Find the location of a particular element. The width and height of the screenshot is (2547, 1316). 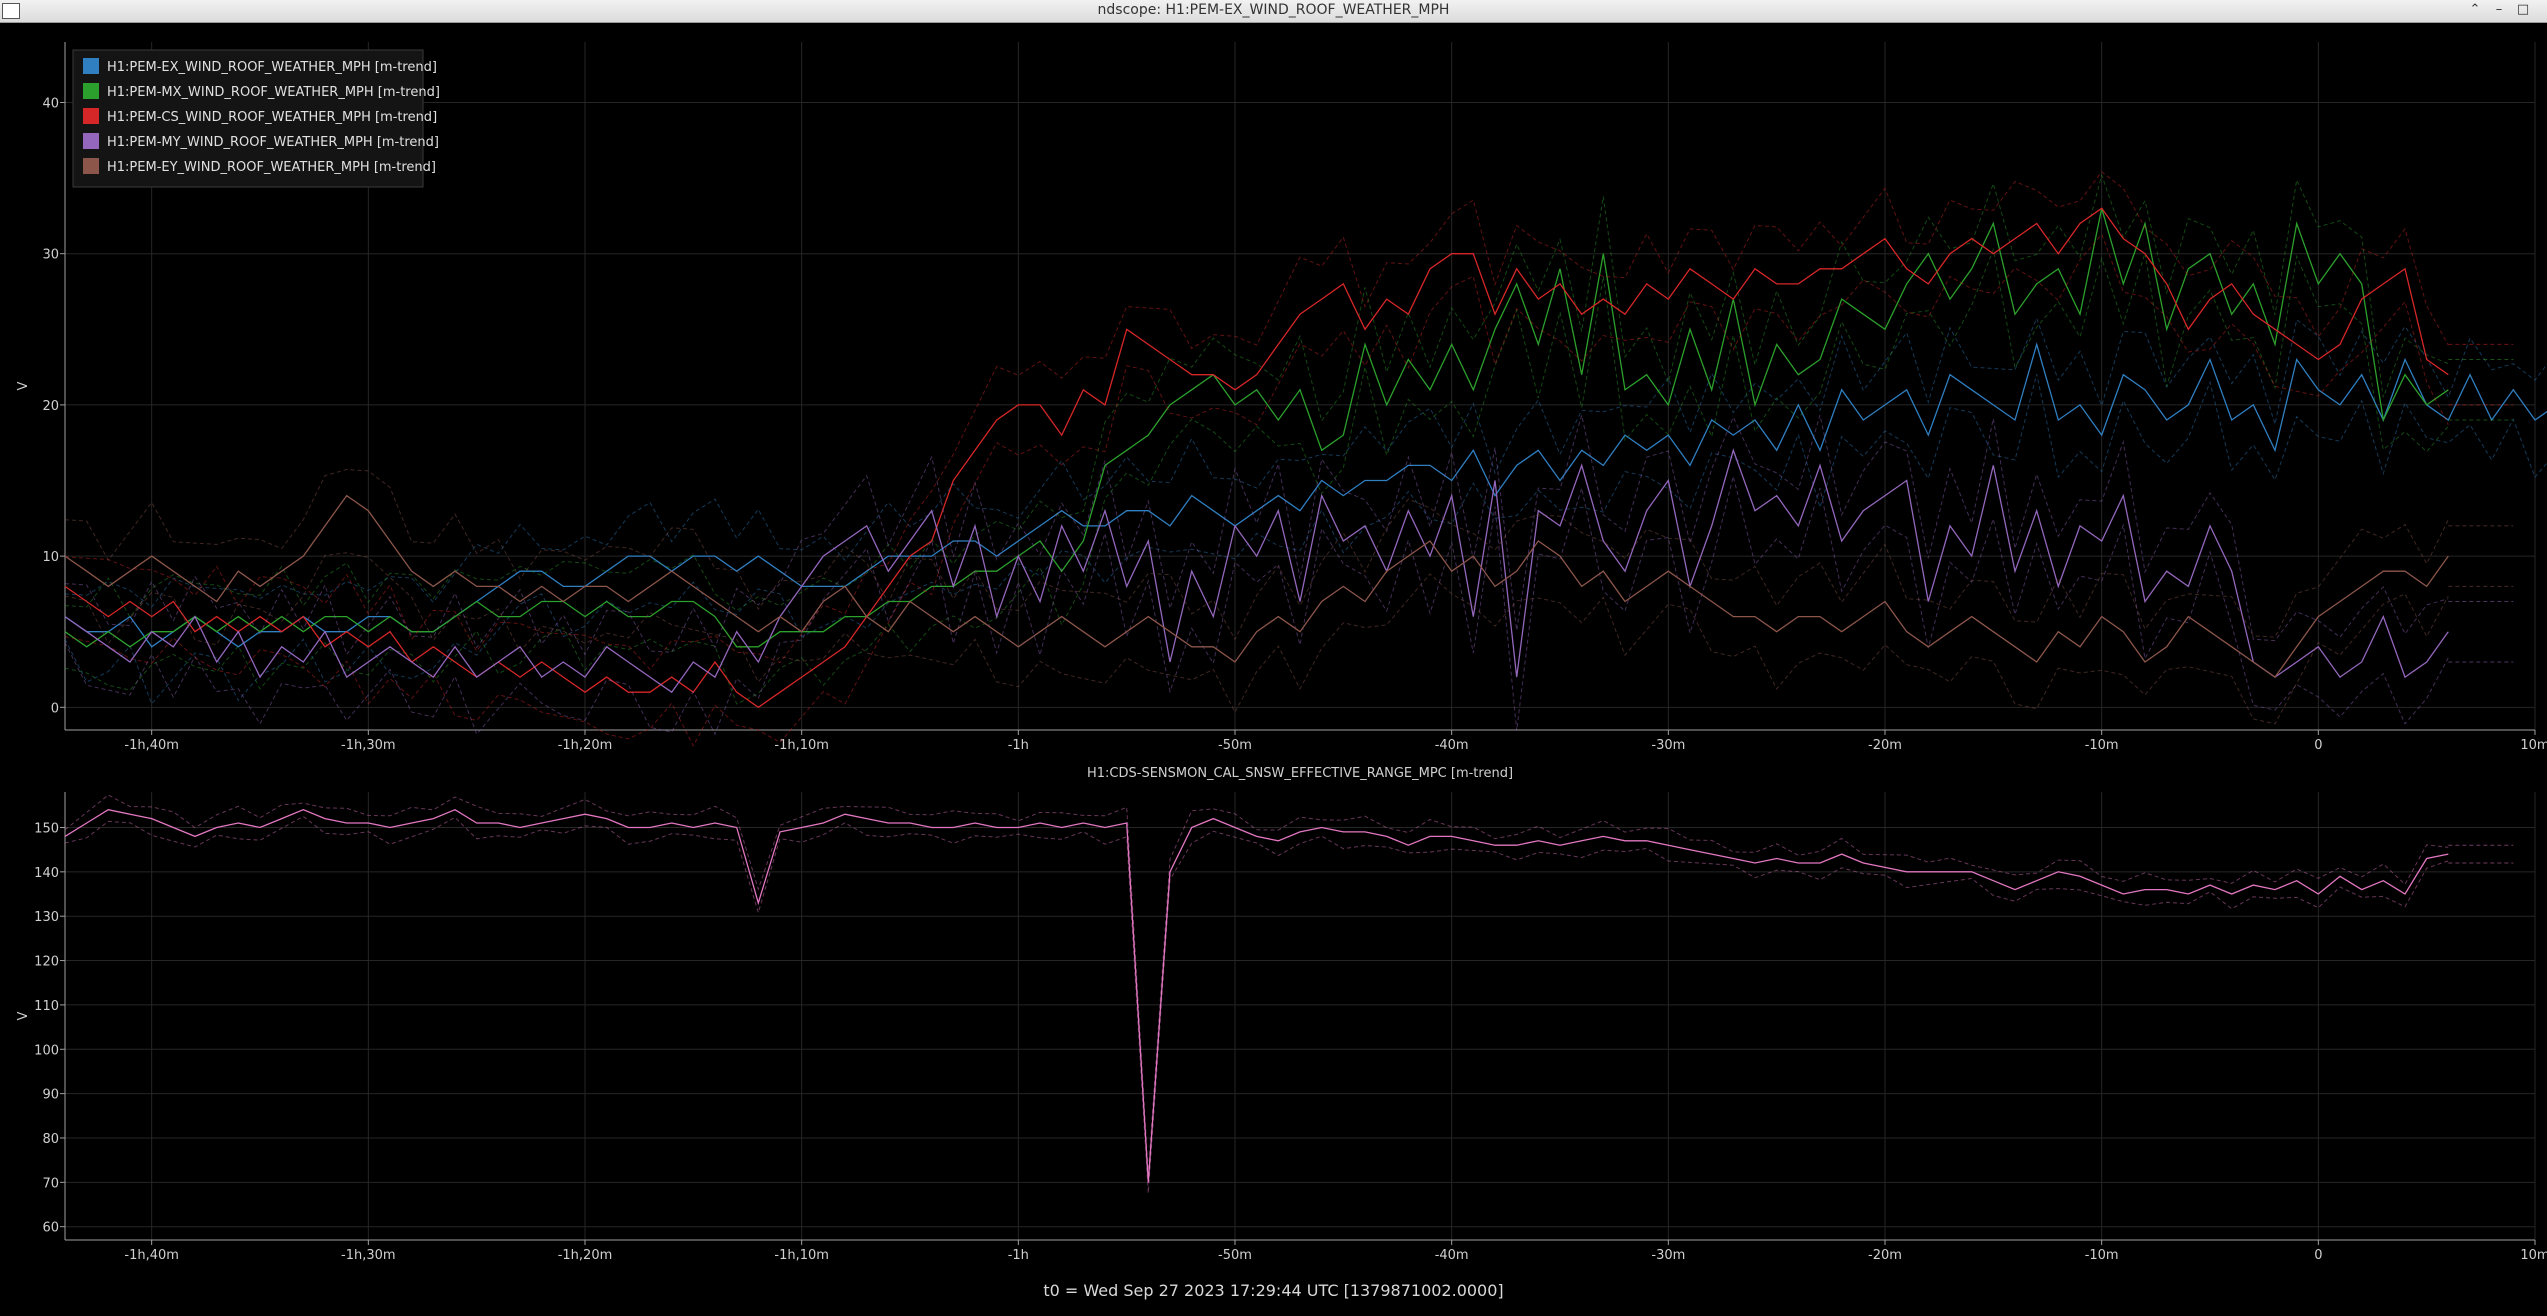

series-max-envelope is located at coordinates (1256, 554).